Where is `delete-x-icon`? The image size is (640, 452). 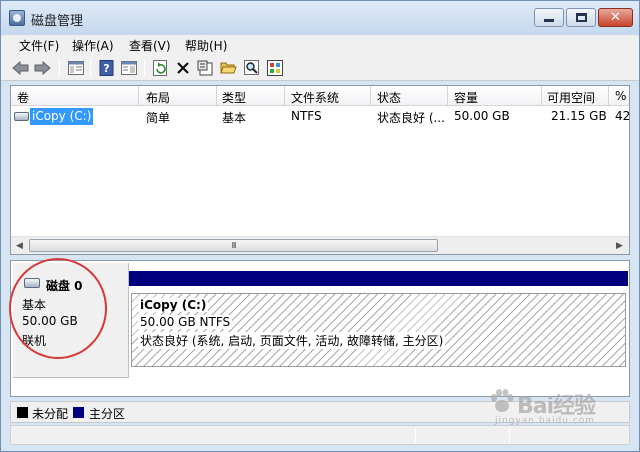
delete-x-icon is located at coordinates (182, 67).